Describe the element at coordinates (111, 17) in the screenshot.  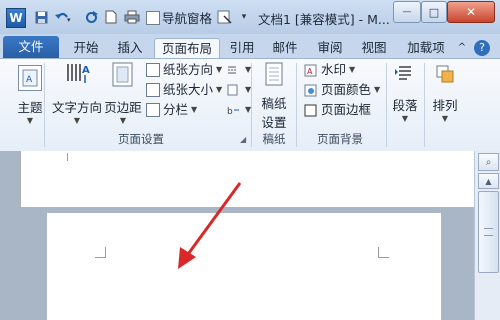
I see `new-doc-icon` at that location.